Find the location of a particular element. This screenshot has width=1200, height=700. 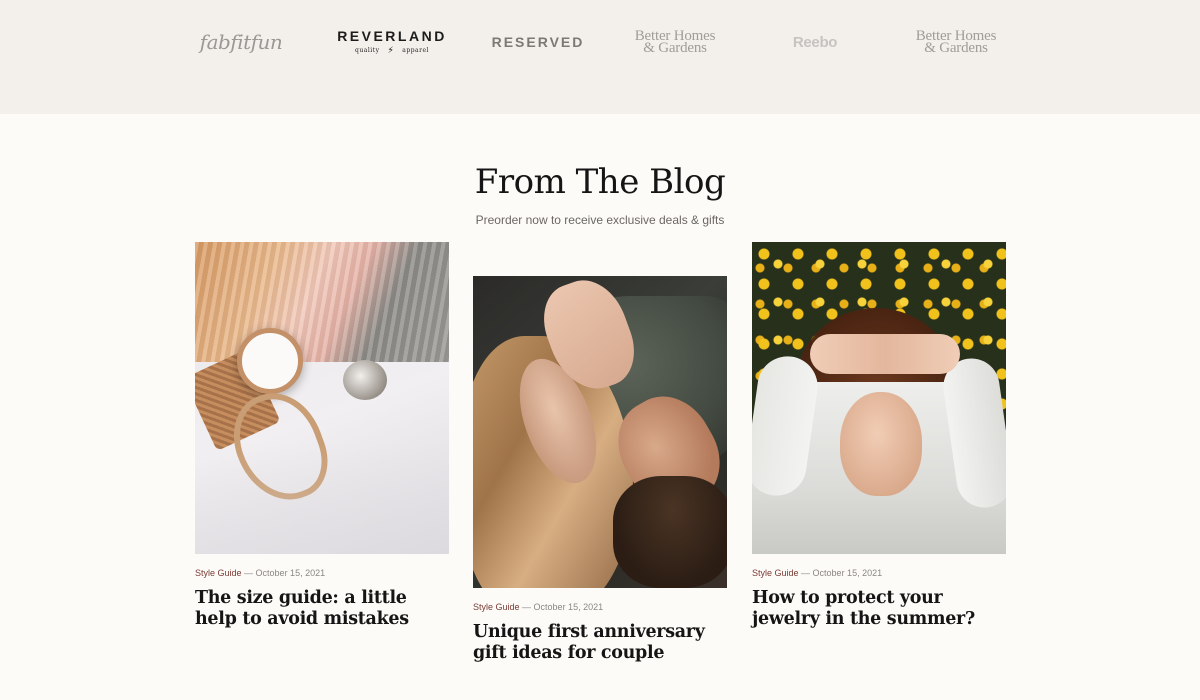

brand-logo-text: Reebo is located at coordinates (815, 42).